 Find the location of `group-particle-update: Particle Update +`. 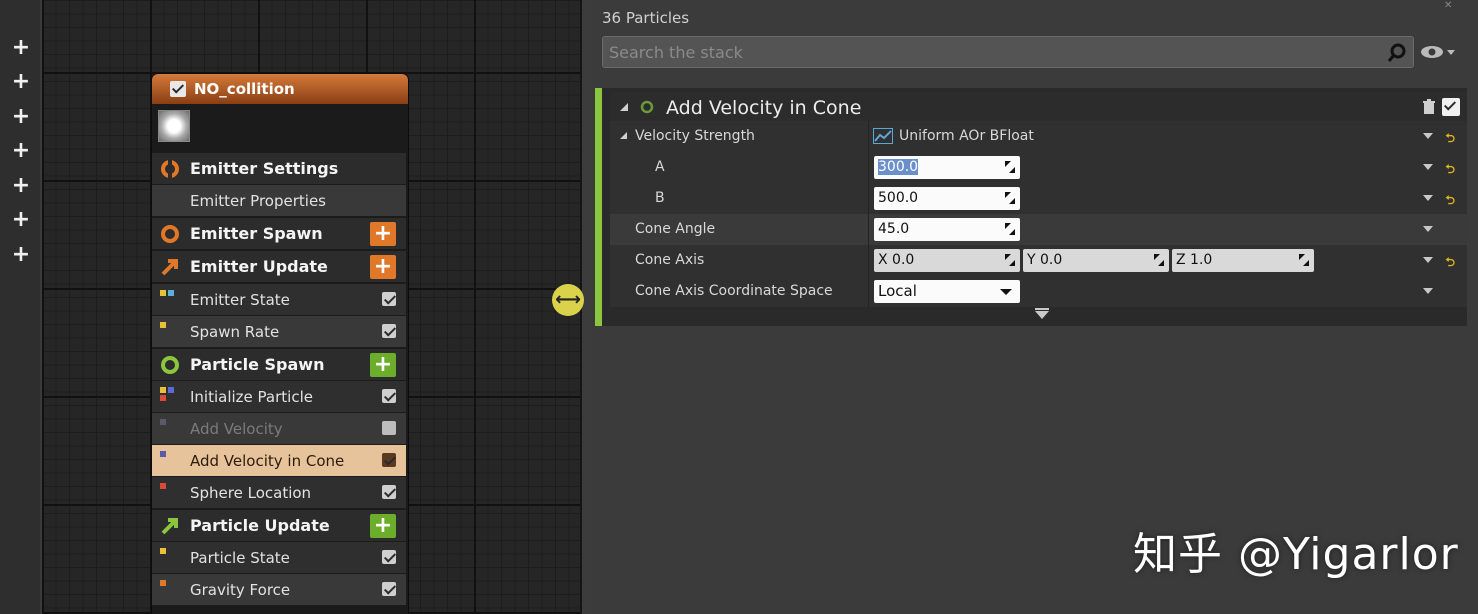

group-particle-update: Particle Update + is located at coordinates (279, 525).